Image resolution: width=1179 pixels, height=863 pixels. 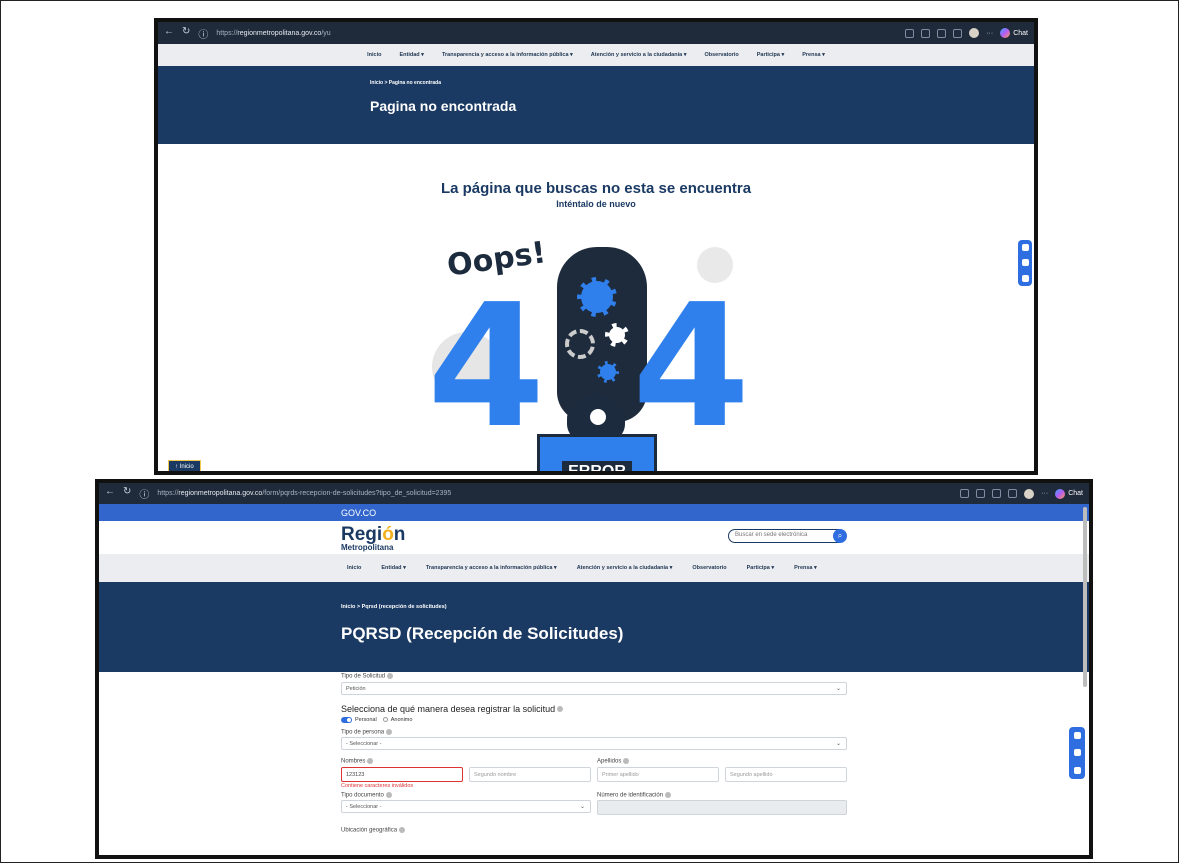 What do you see at coordinates (385, 720) in the screenshot?
I see `anonimo-radio` at bounding box center [385, 720].